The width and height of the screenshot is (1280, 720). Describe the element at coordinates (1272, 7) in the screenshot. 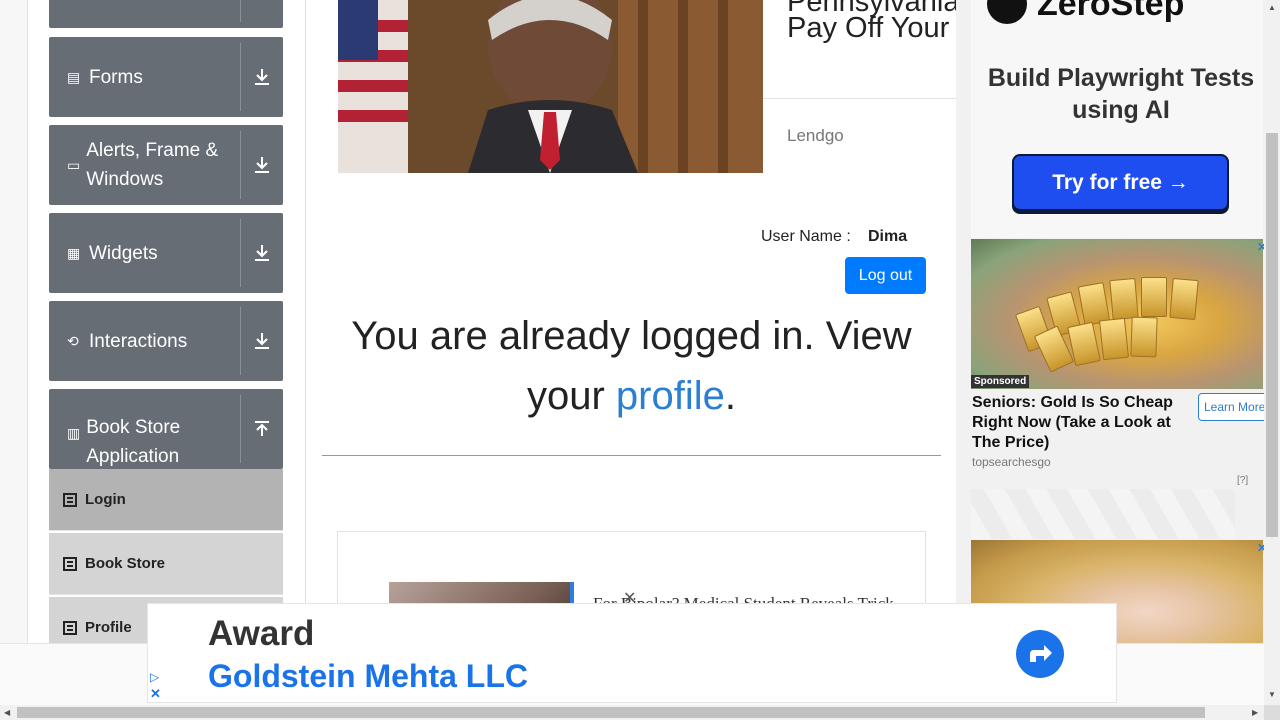

I see `scroll-up-icon: ▲` at that location.